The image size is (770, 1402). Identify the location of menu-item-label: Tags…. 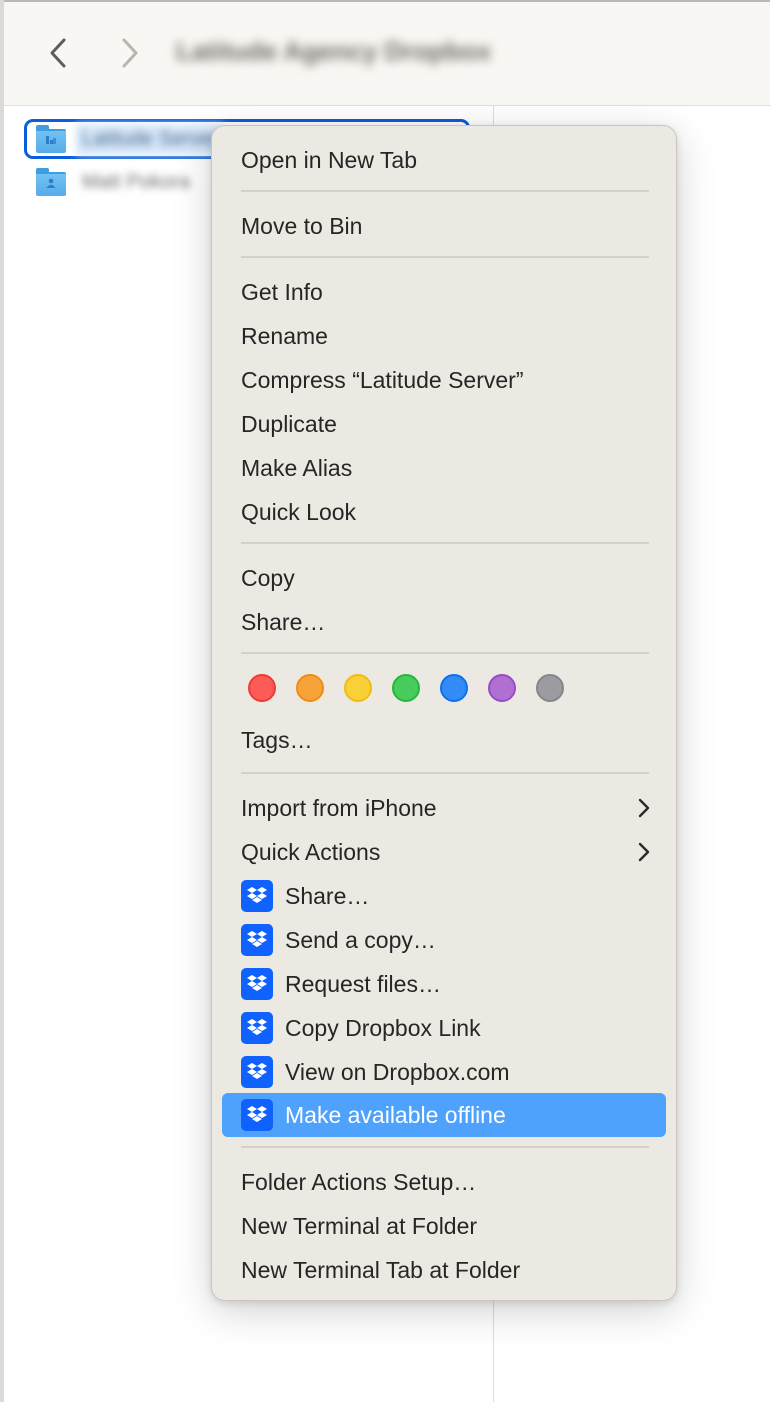
(277, 739).